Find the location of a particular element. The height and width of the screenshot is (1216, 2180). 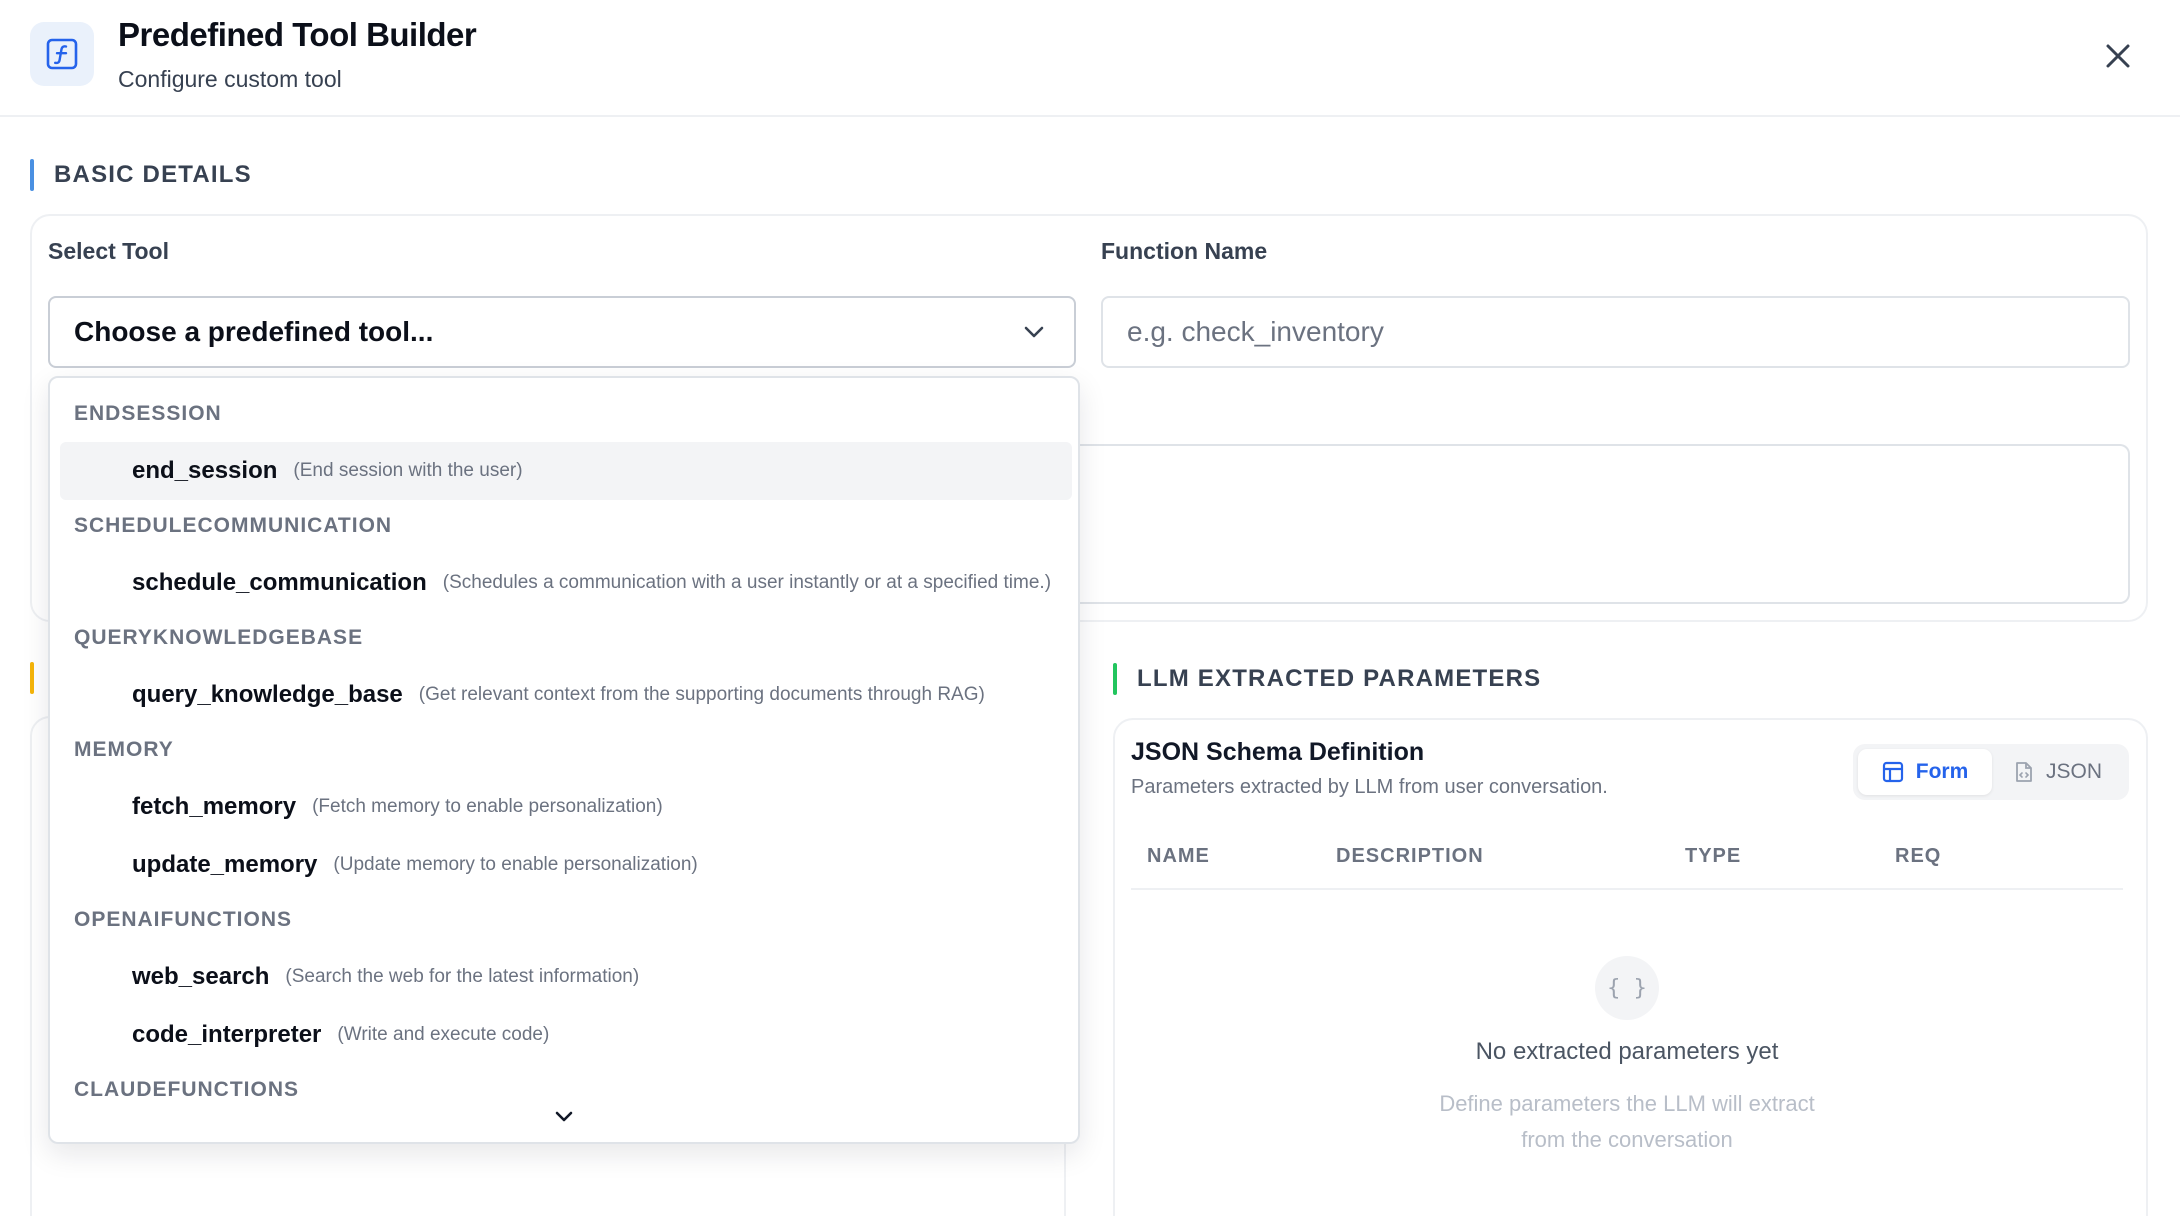

basic-details-heading: BASIC DETAILS is located at coordinates (141, 175).